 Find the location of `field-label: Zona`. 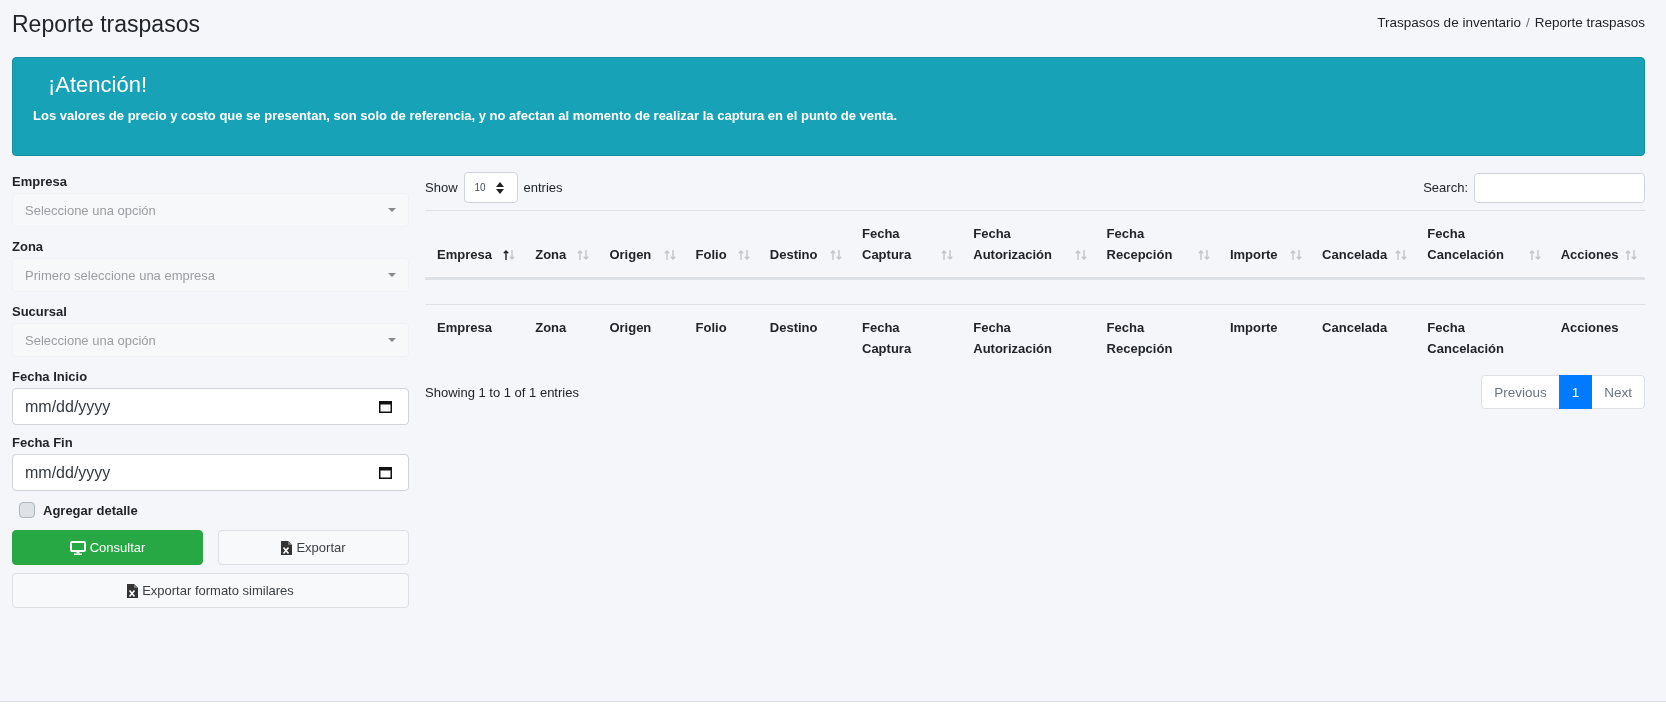

field-label: Zona is located at coordinates (28, 247).